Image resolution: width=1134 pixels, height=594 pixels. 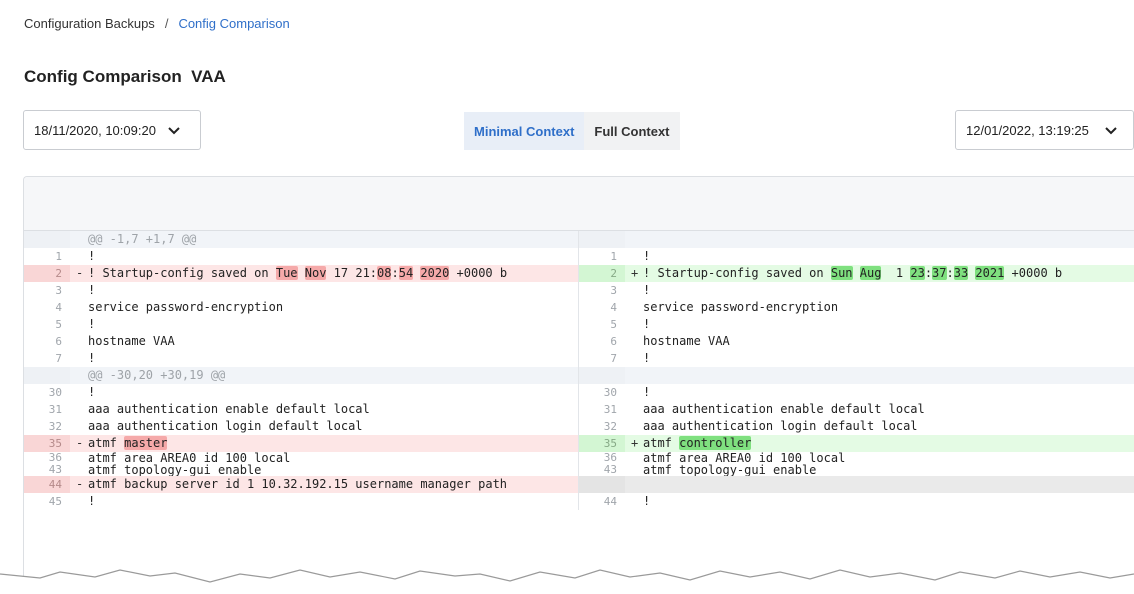 What do you see at coordinates (780, 426) in the screenshot?
I see `code-text: aaa authentication login default local` at bounding box center [780, 426].